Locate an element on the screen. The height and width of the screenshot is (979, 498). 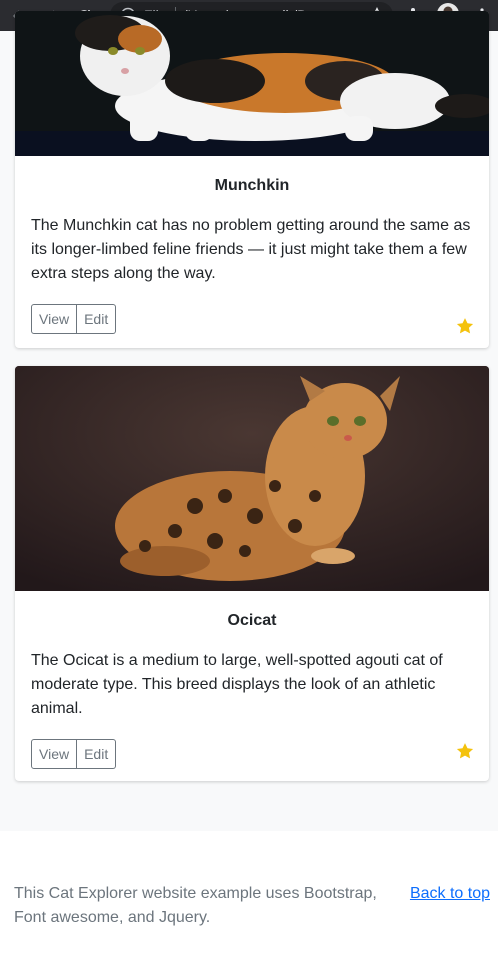
back-to-top-link: Back to top is located at coordinates (450, 894).